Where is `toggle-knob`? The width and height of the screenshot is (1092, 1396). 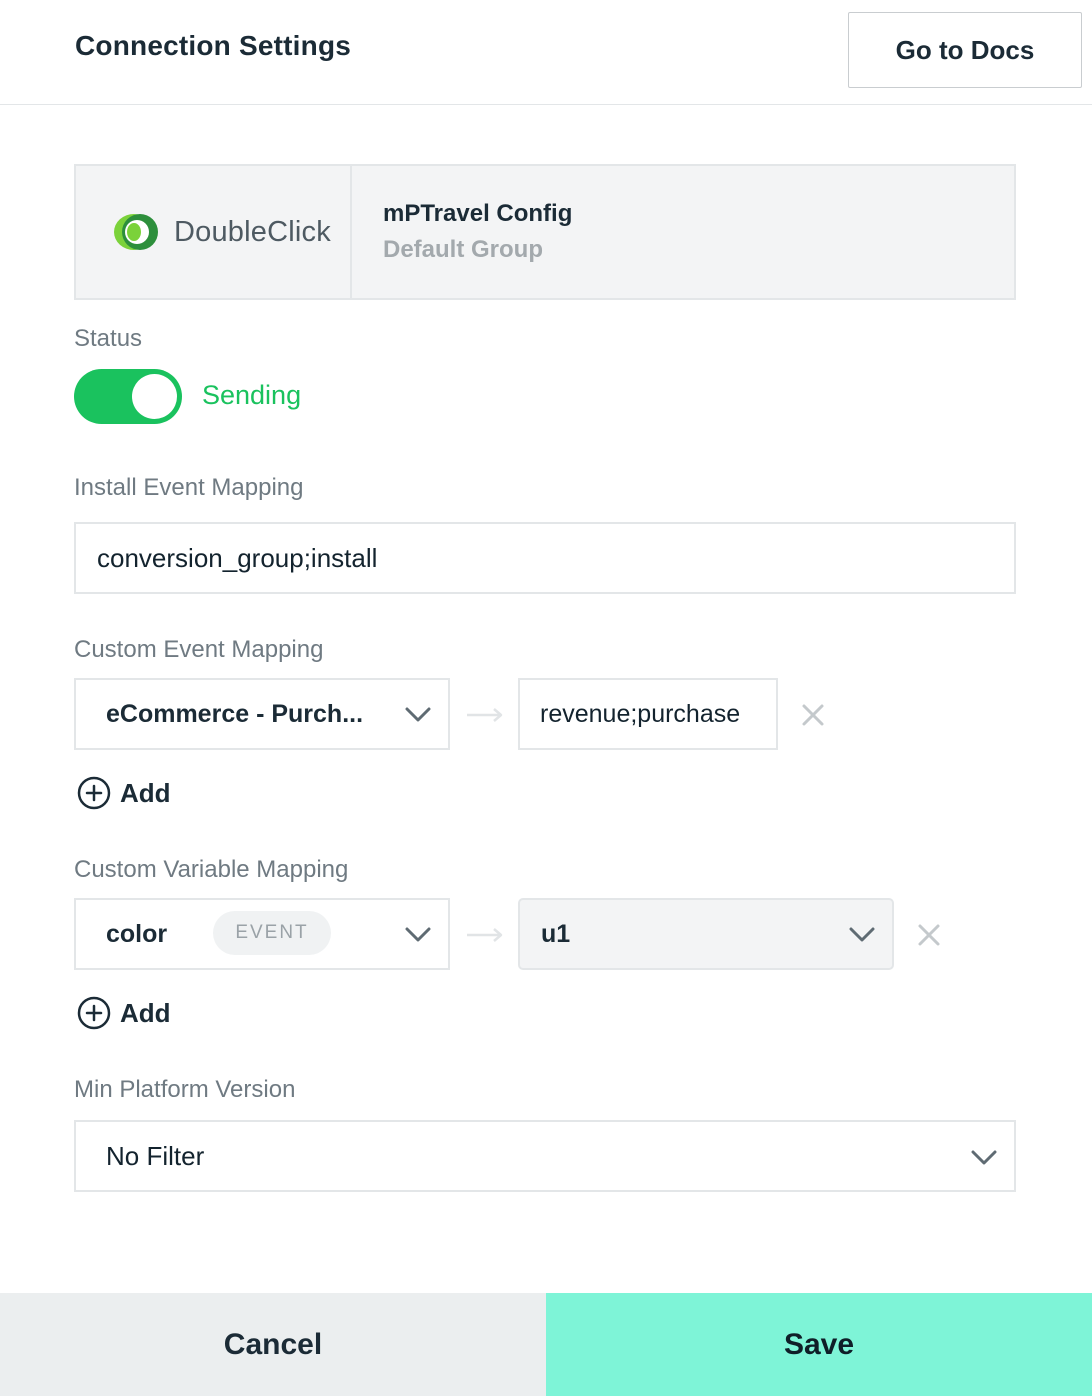
toggle-knob is located at coordinates (154, 396).